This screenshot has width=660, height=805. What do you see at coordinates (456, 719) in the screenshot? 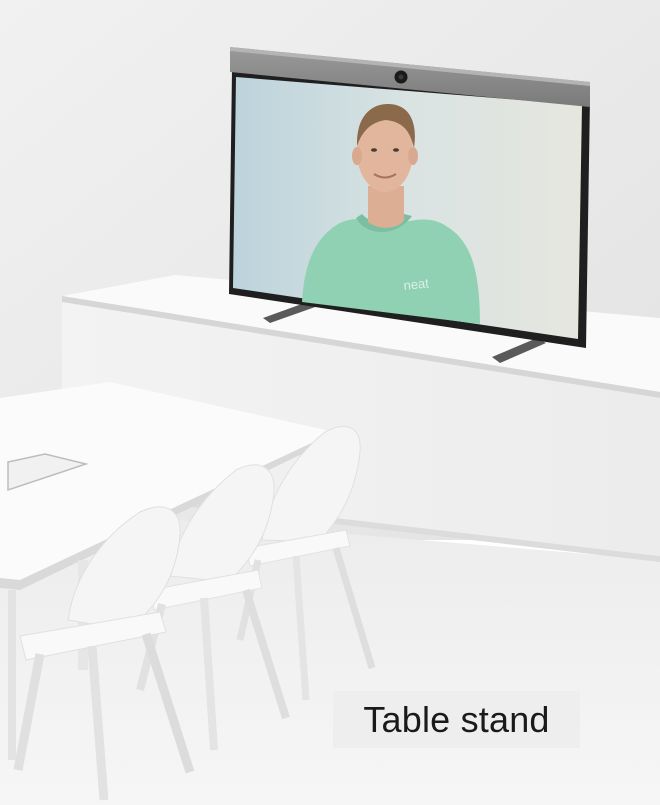
I see `caption-label: Table stand` at bounding box center [456, 719].